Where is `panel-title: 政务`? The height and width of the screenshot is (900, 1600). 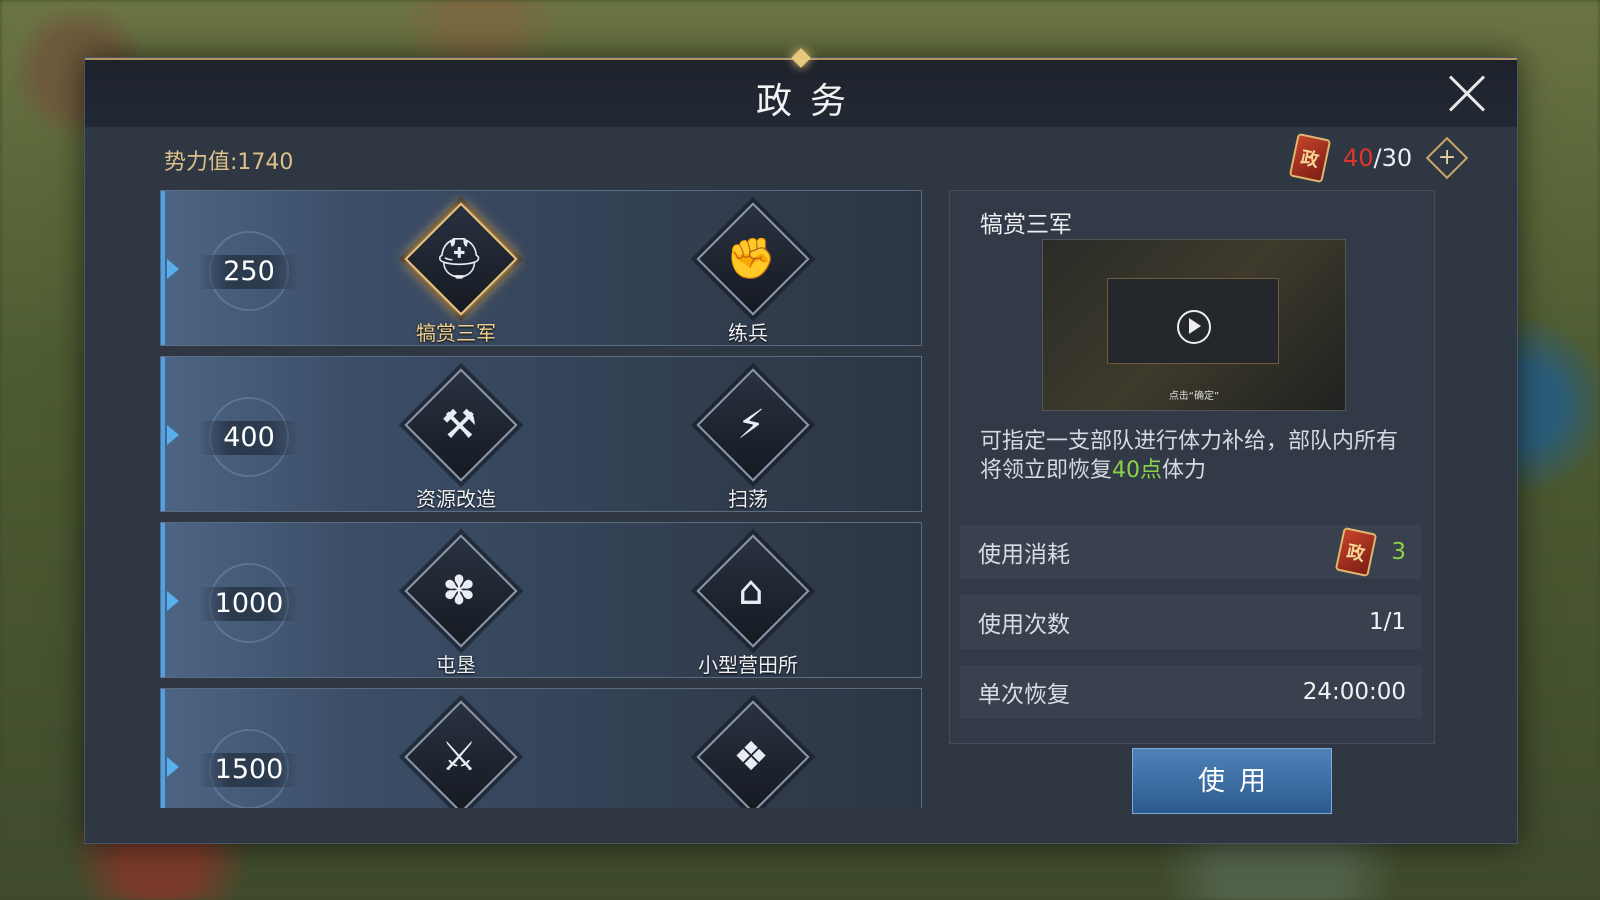
panel-title: 政务 is located at coordinates (809, 101).